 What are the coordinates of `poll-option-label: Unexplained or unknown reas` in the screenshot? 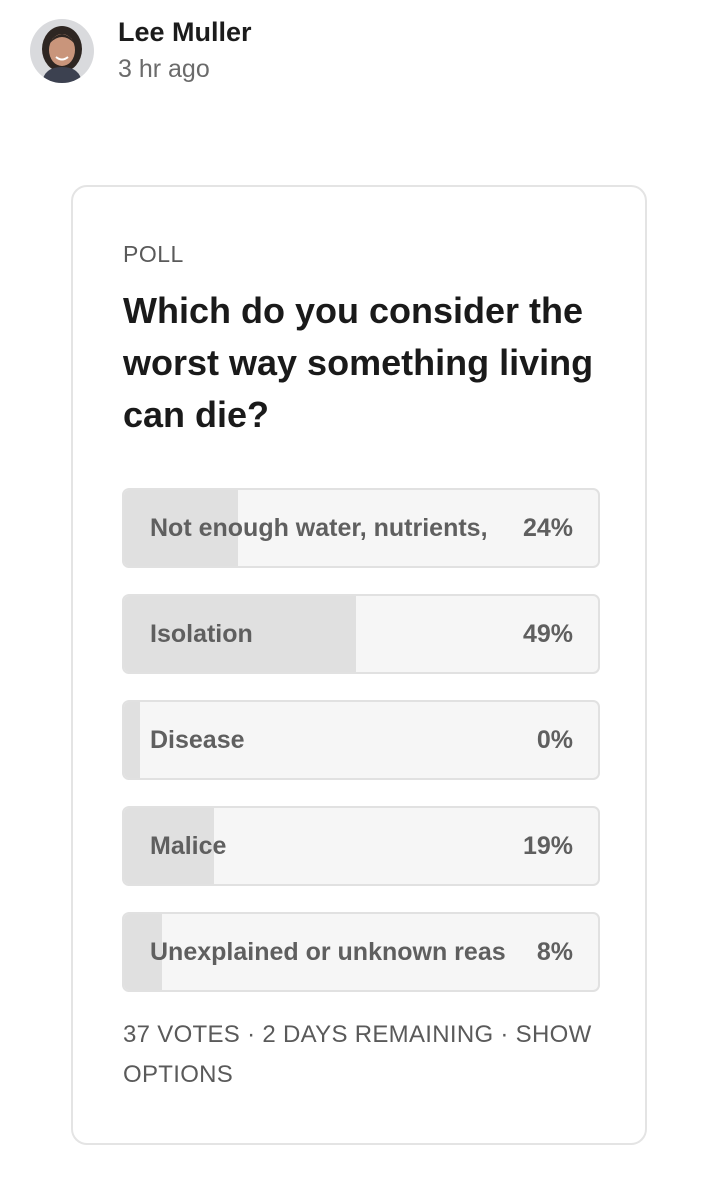 It's located at (328, 952).